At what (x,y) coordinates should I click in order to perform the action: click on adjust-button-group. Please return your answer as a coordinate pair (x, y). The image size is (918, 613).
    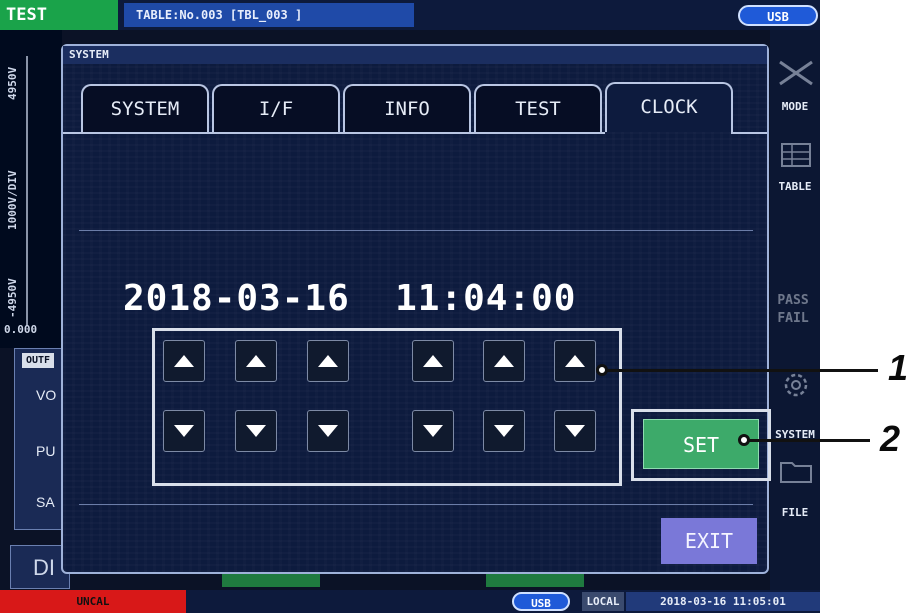
    Looking at the image, I should click on (387, 407).